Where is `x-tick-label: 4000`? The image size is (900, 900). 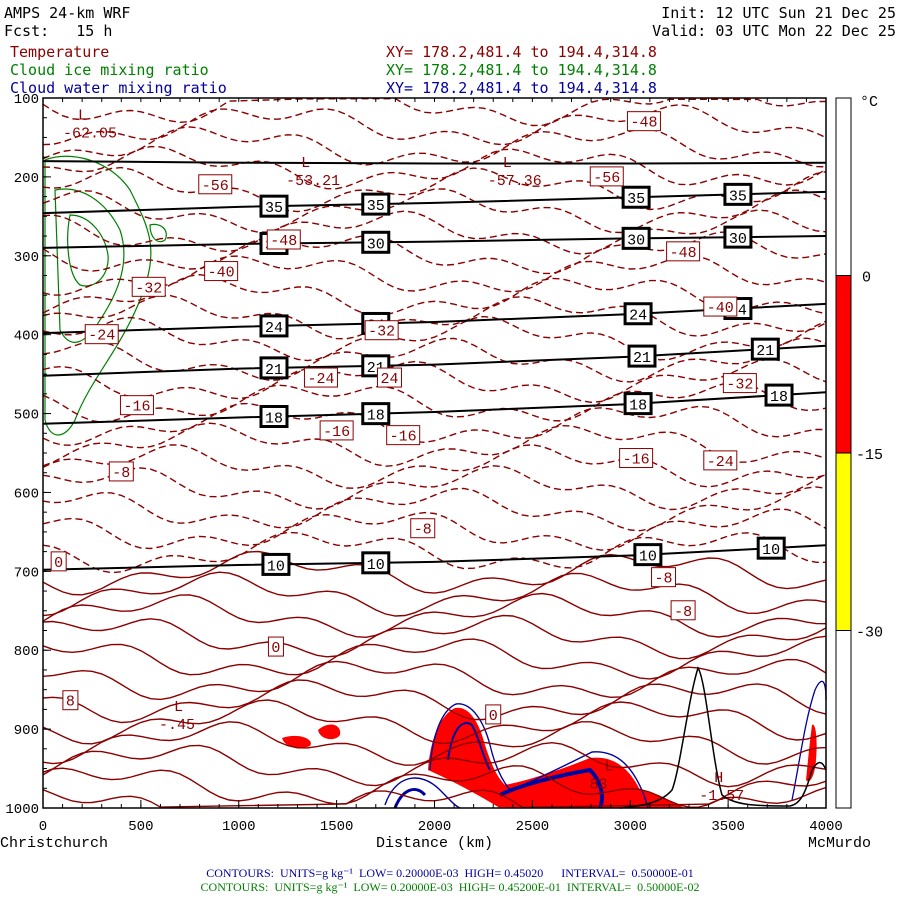
x-tick-label: 4000 is located at coordinates (826, 827).